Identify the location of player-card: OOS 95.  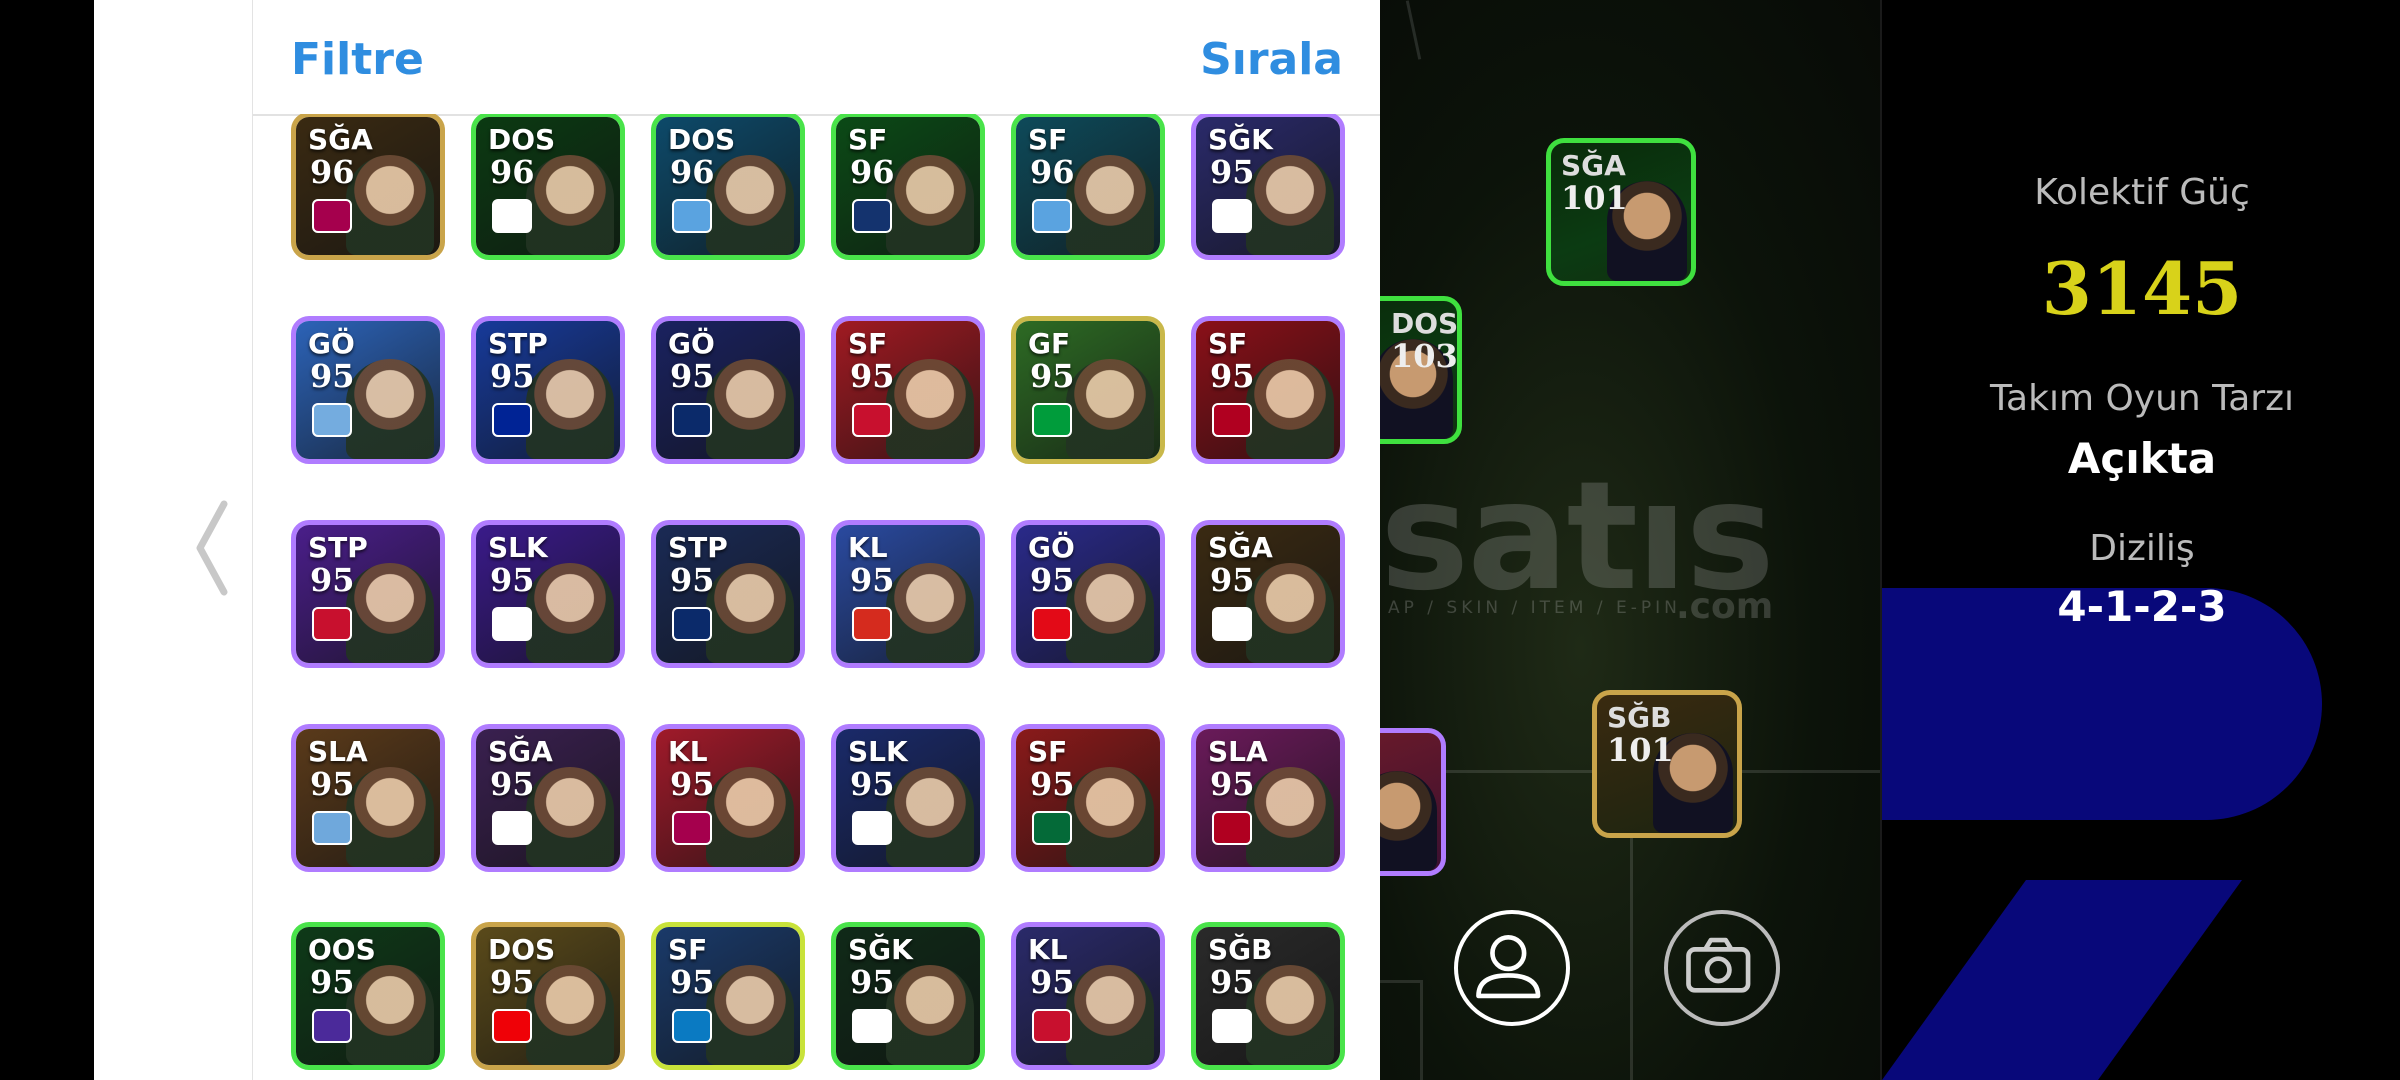
(368, 996).